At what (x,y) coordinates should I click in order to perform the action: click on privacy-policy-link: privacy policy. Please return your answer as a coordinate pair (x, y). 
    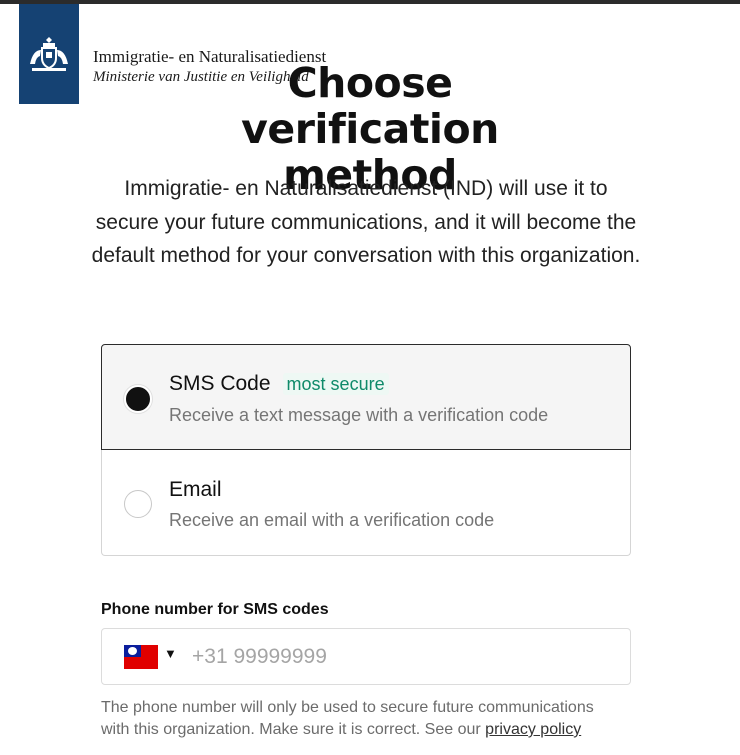
    Looking at the image, I should click on (533, 729).